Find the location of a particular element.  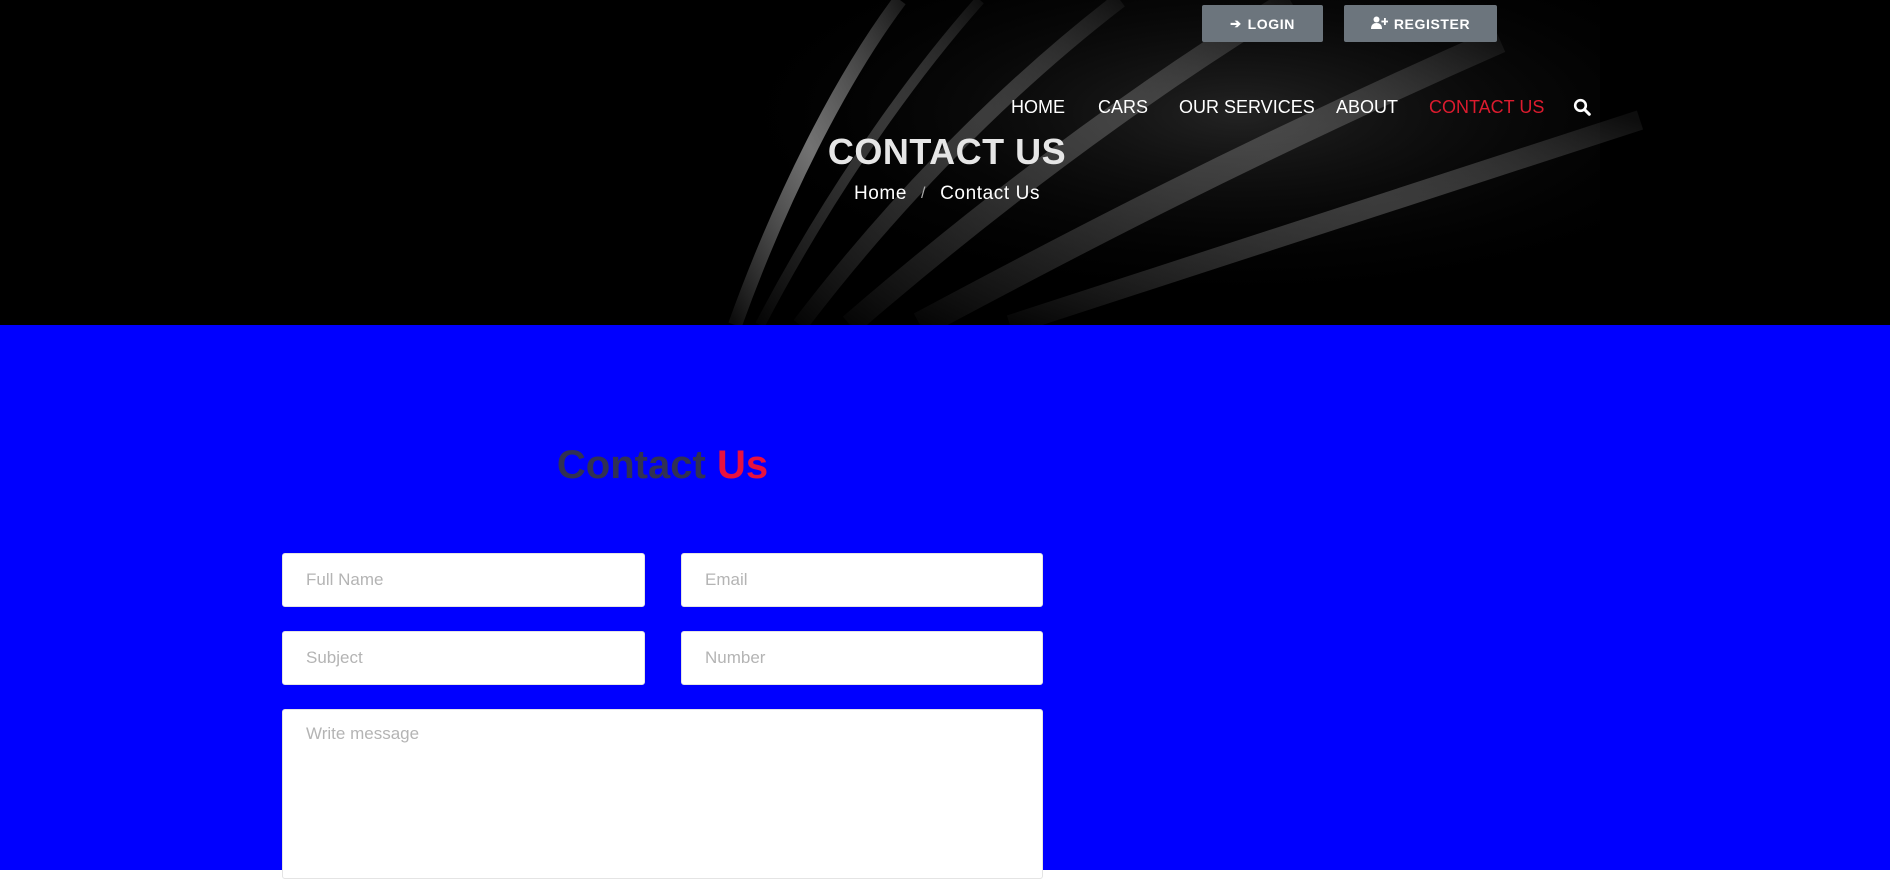

search-icon is located at coordinates (1582, 107).